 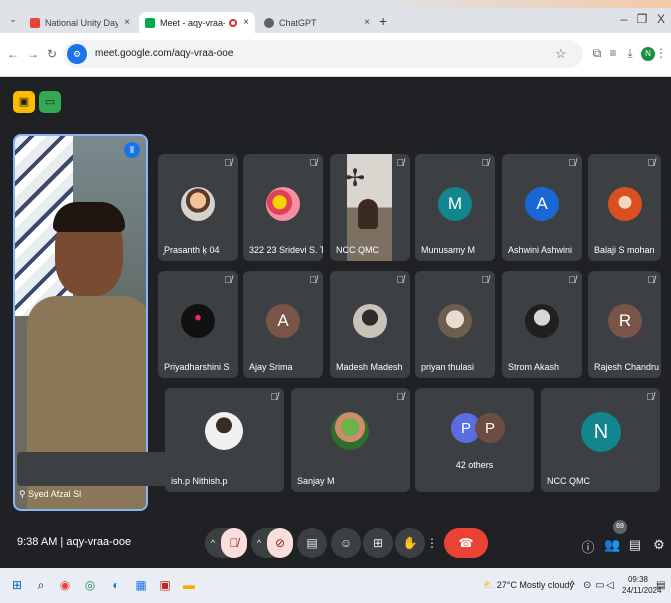 What do you see at coordinates (490, 428) in the screenshot?
I see `others-avatar: P` at bounding box center [490, 428].